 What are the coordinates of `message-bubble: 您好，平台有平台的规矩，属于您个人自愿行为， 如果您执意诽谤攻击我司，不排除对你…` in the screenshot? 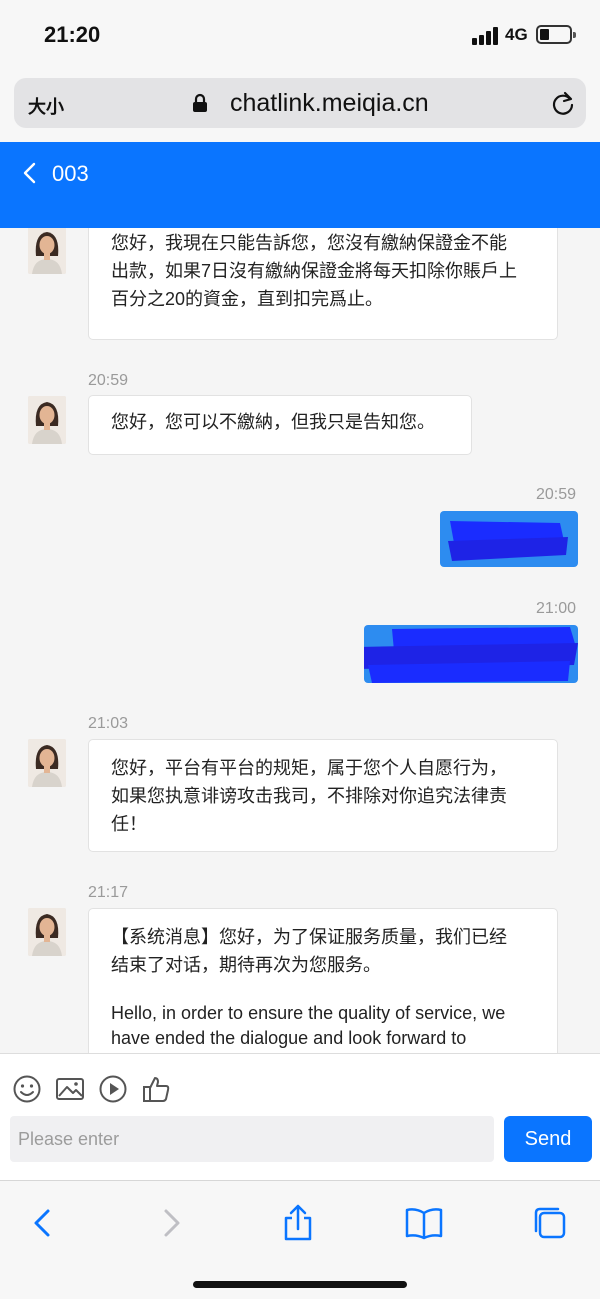 It's located at (323, 795).